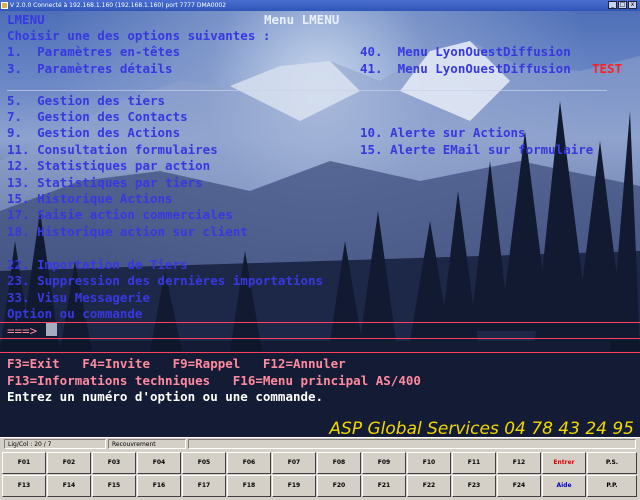 This screenshot has height=500, width=640. What do you see at coordinates (24, 486) in the screenshot?
I see `f13-key: F13` at bounding box center [24, 486].